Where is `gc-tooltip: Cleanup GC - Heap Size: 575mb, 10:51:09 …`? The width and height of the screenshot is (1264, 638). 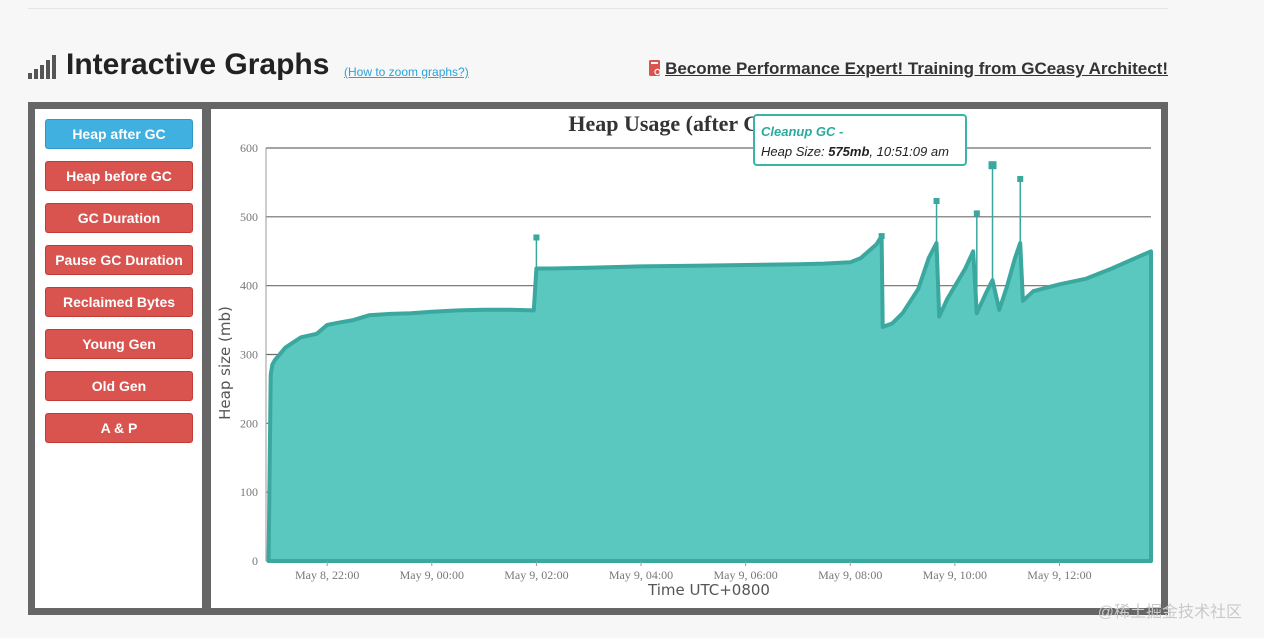
gc-tooltip: Cleanup GC - Heap Size: 575mb, 10:51:09 … is located at coordinates (860, 140).